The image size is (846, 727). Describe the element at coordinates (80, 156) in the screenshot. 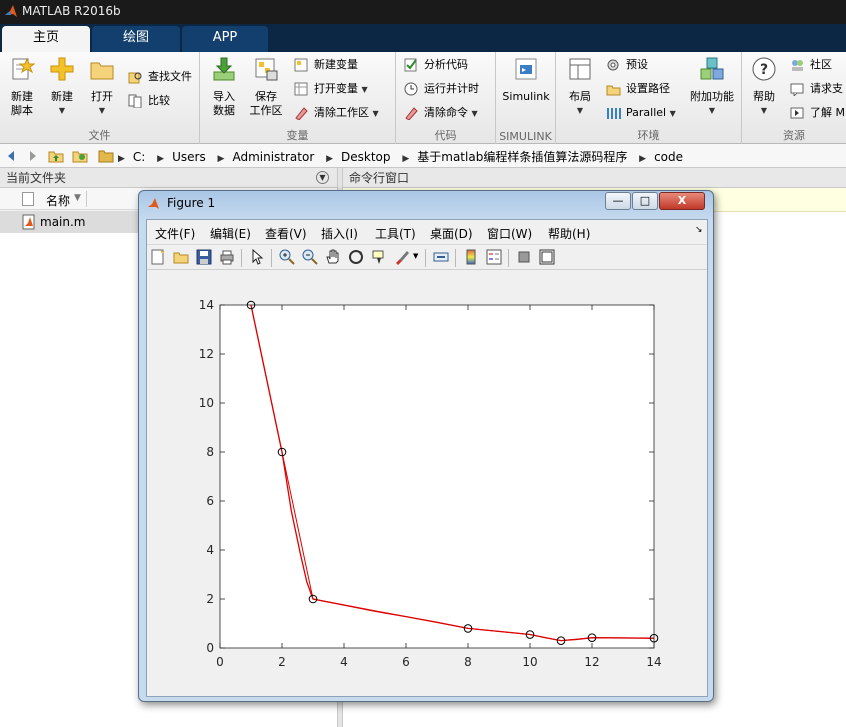

I see `browse-folder-icon` at that location.